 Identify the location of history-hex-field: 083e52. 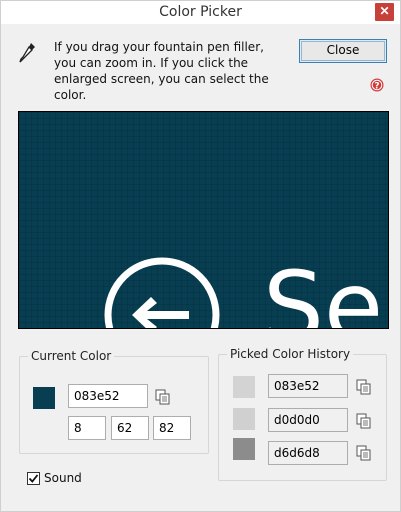
(308, 386).